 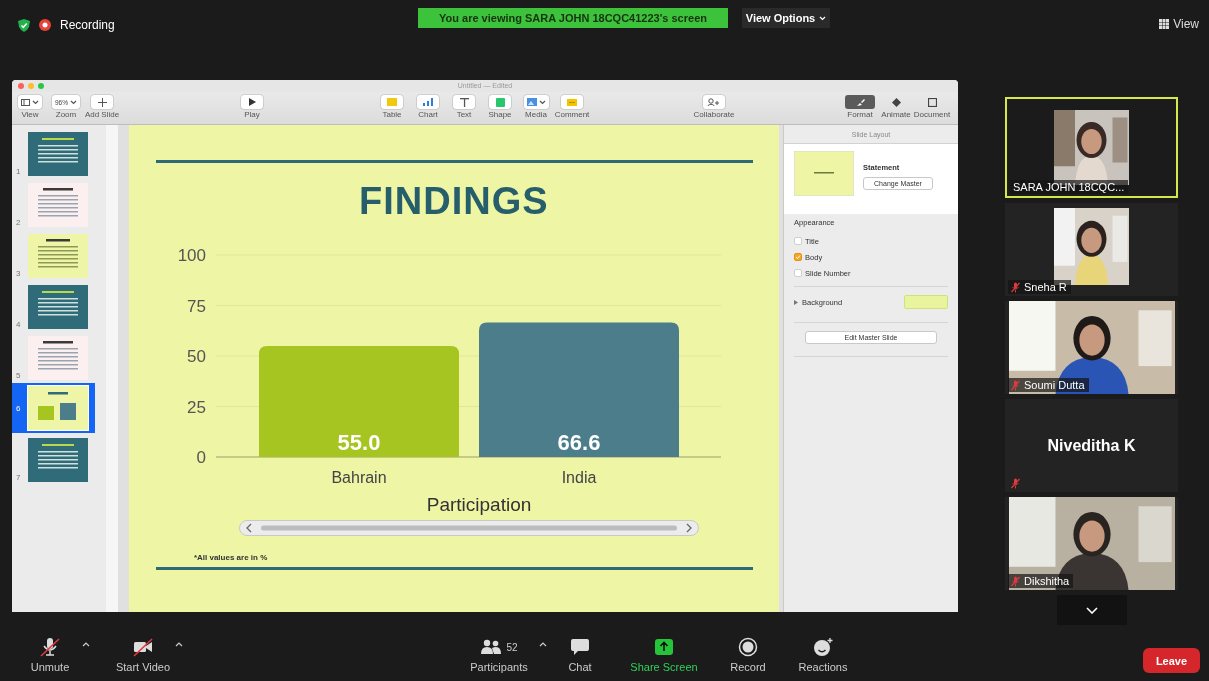 What do you see at coordinates (505, 652) in the screenshot?
I see `participants-button: 52 Participants` at bounding box center [505, 652].